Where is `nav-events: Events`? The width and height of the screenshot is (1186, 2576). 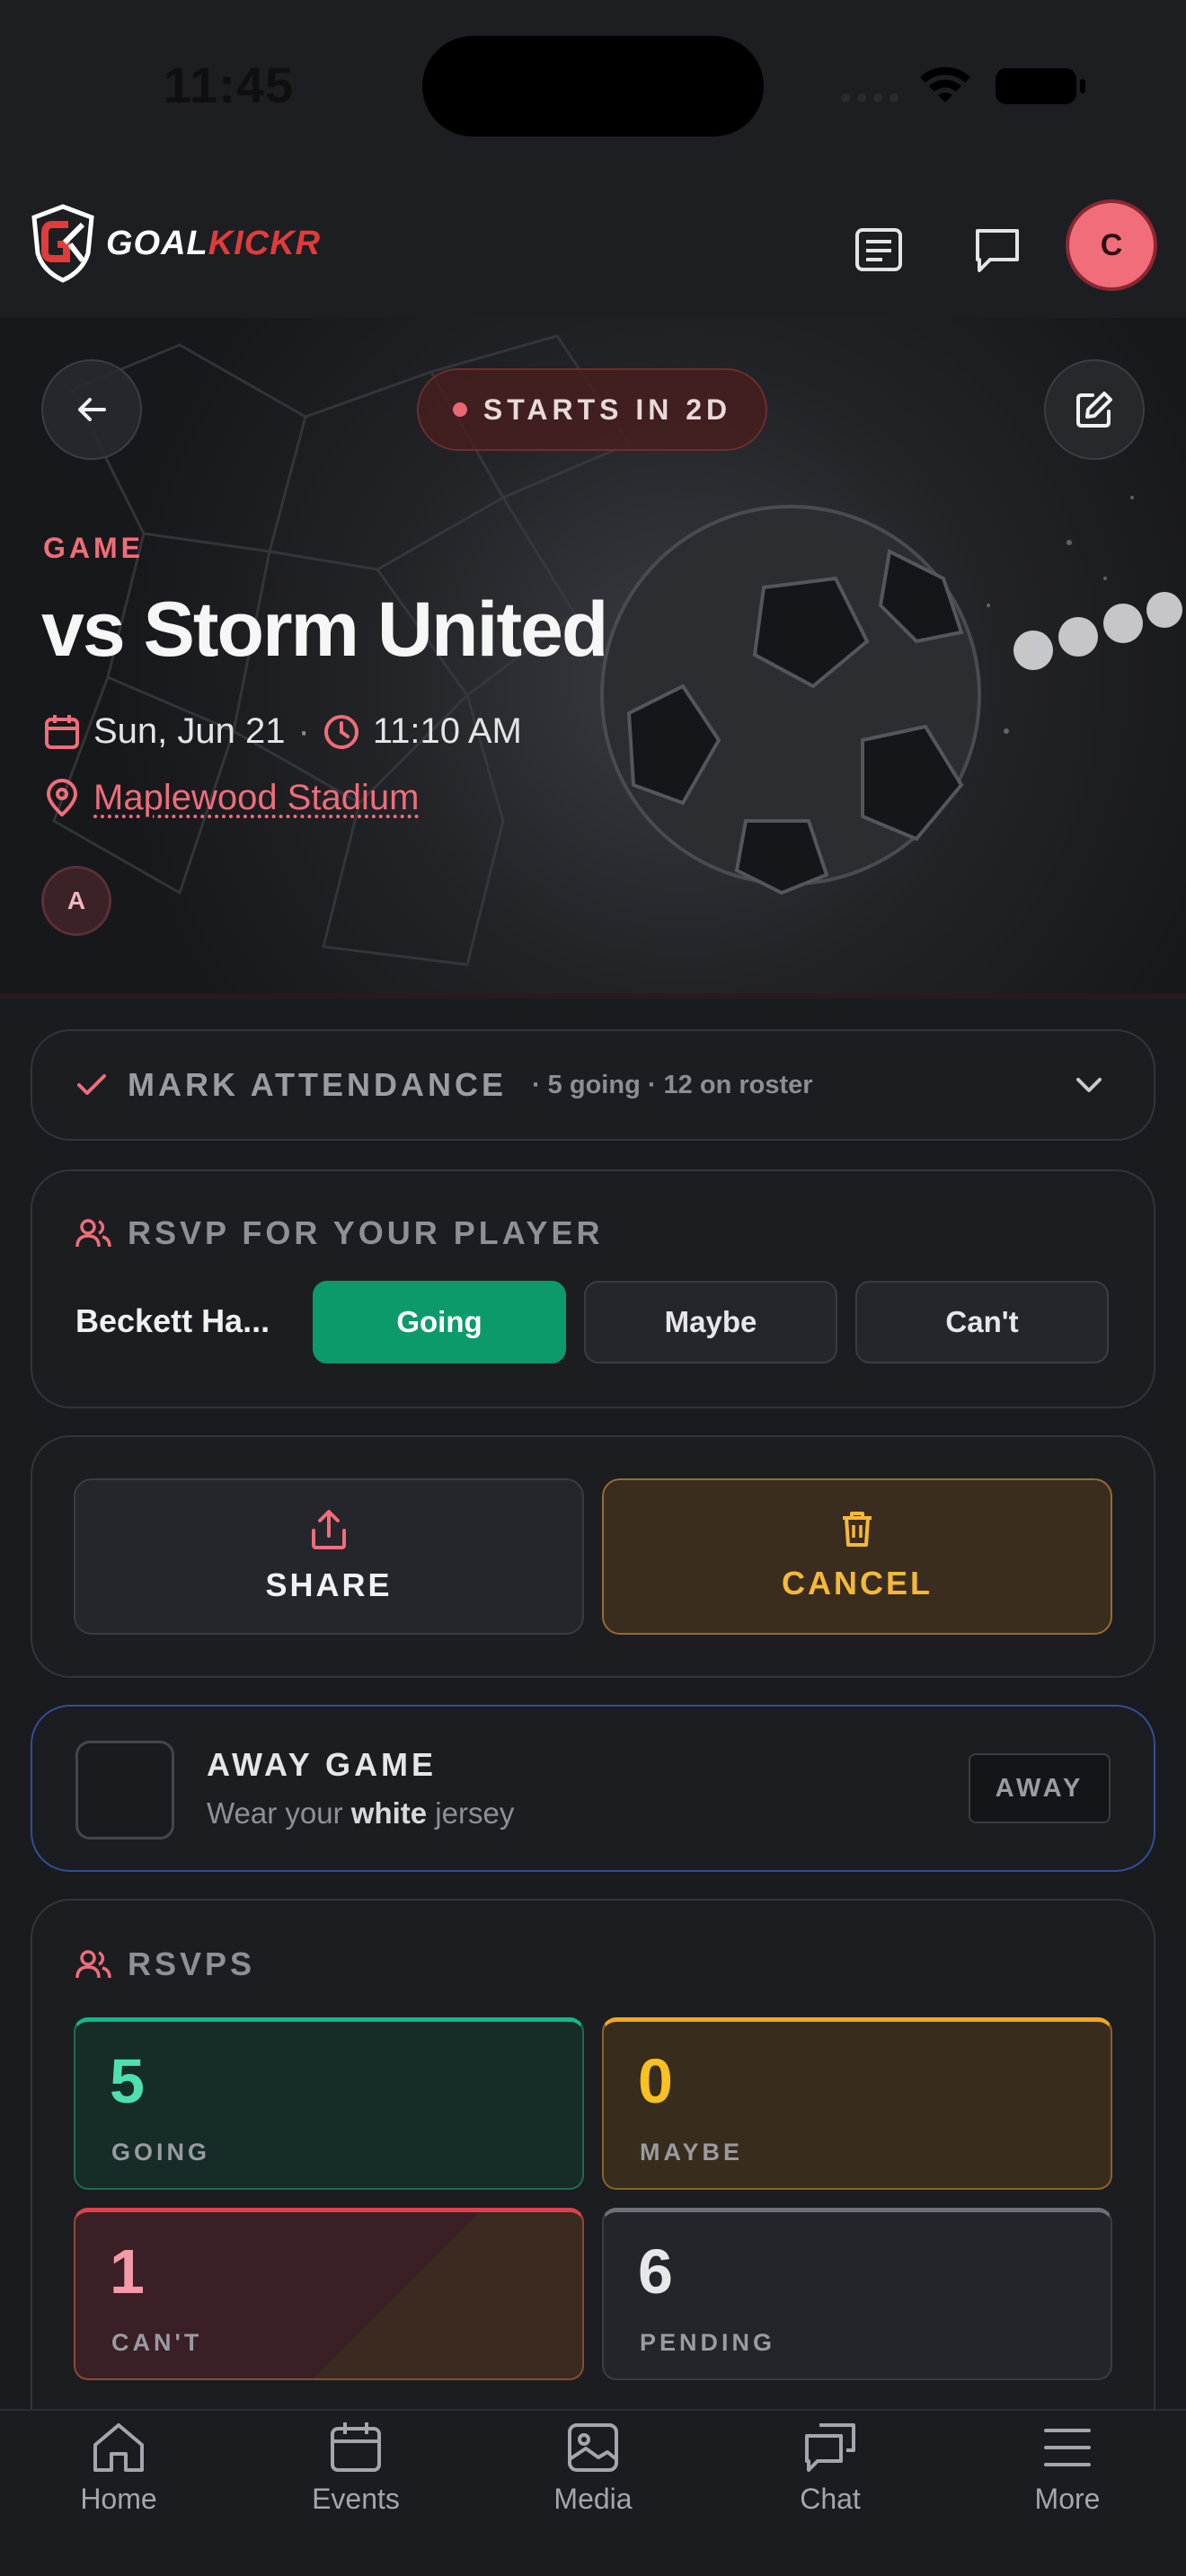 nav-events: Events is located at coordinates (356, 2468).